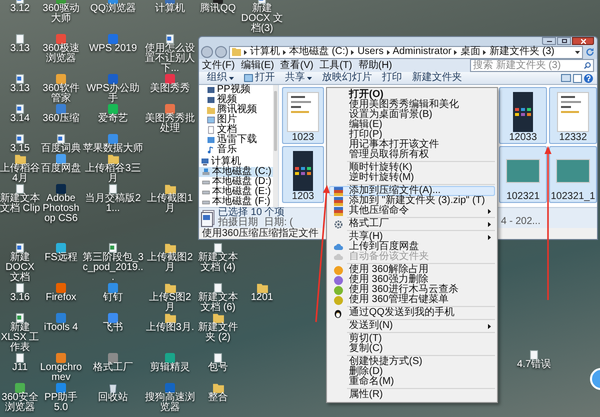 The height and width of the screenshot is (417, 600). I want to click on breadcrumb: Users, so click(370, 52).